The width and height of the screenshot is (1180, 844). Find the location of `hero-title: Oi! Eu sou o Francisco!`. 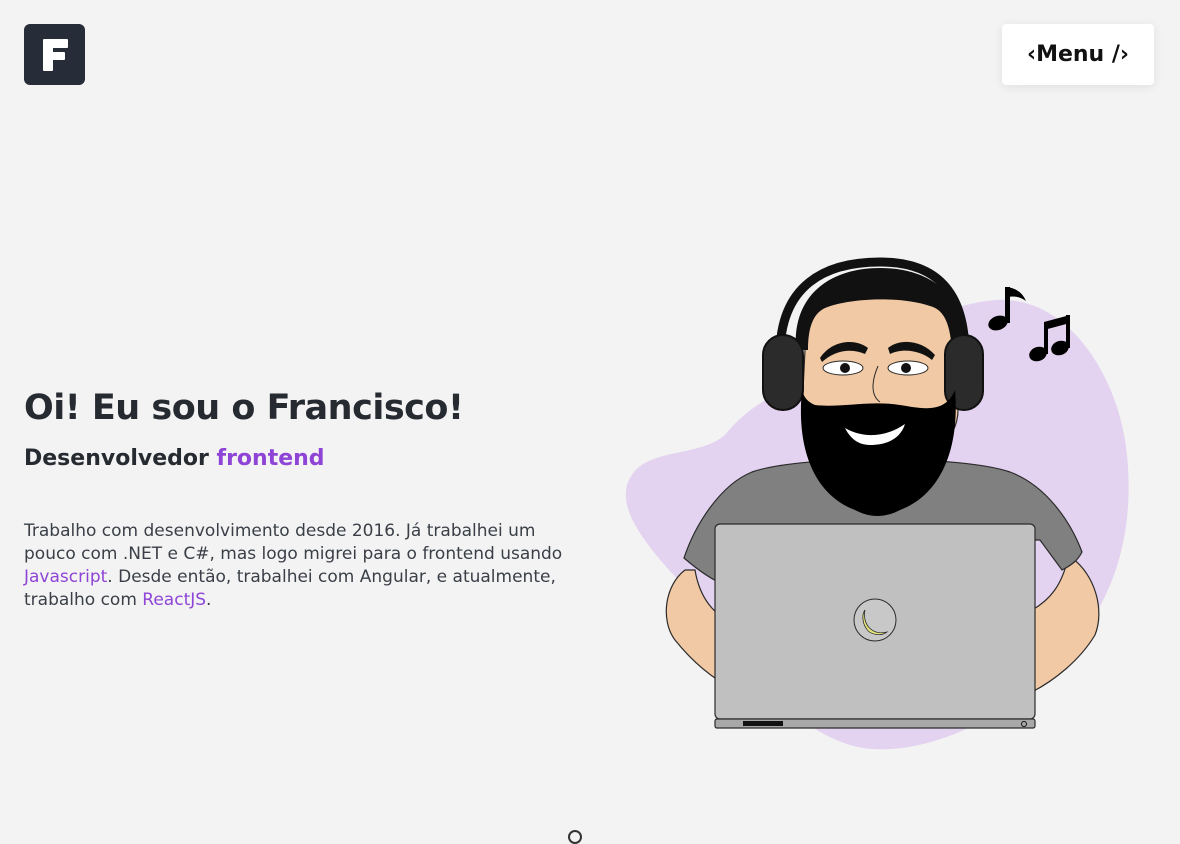

hero-title: Oi! Eu sou o Francisco! is located at coordinates (244, 408).